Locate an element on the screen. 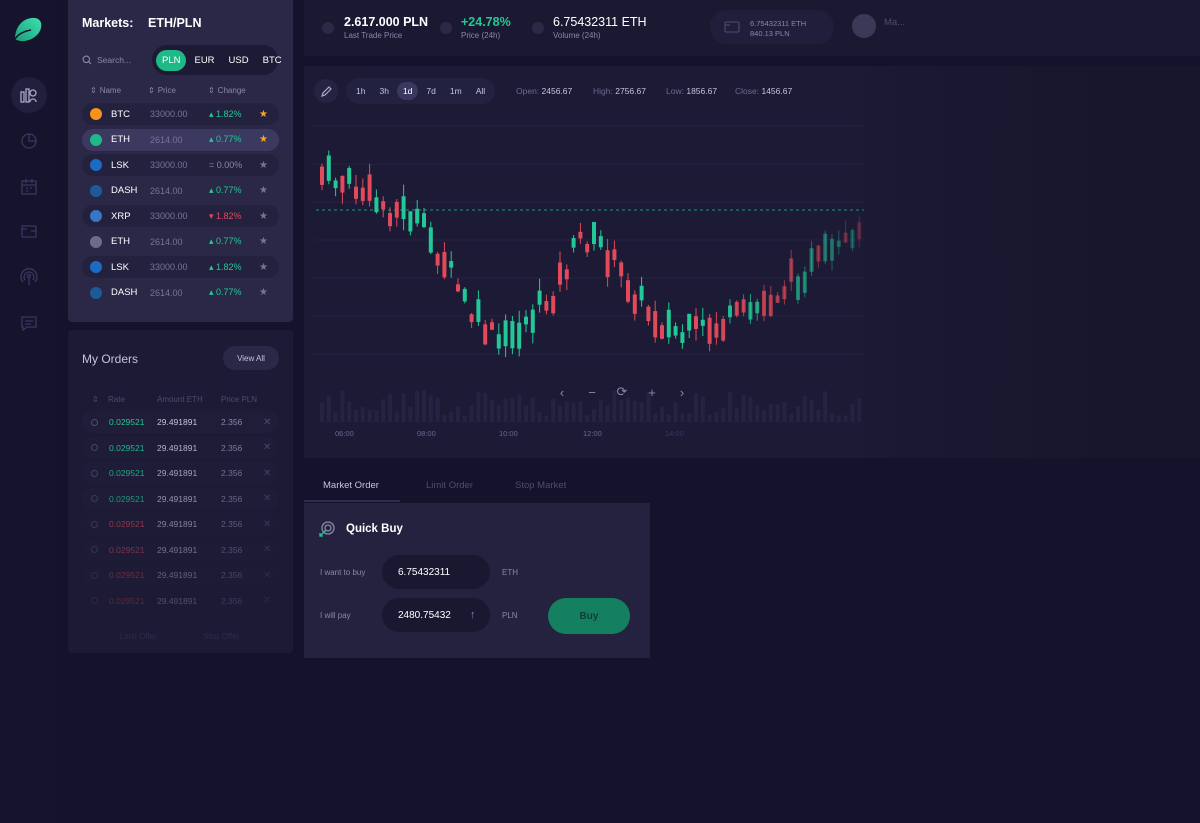 The width and height of the screenshot is (1200, 823). timeframe-7d: 7d is located at coordinates (430, 91).